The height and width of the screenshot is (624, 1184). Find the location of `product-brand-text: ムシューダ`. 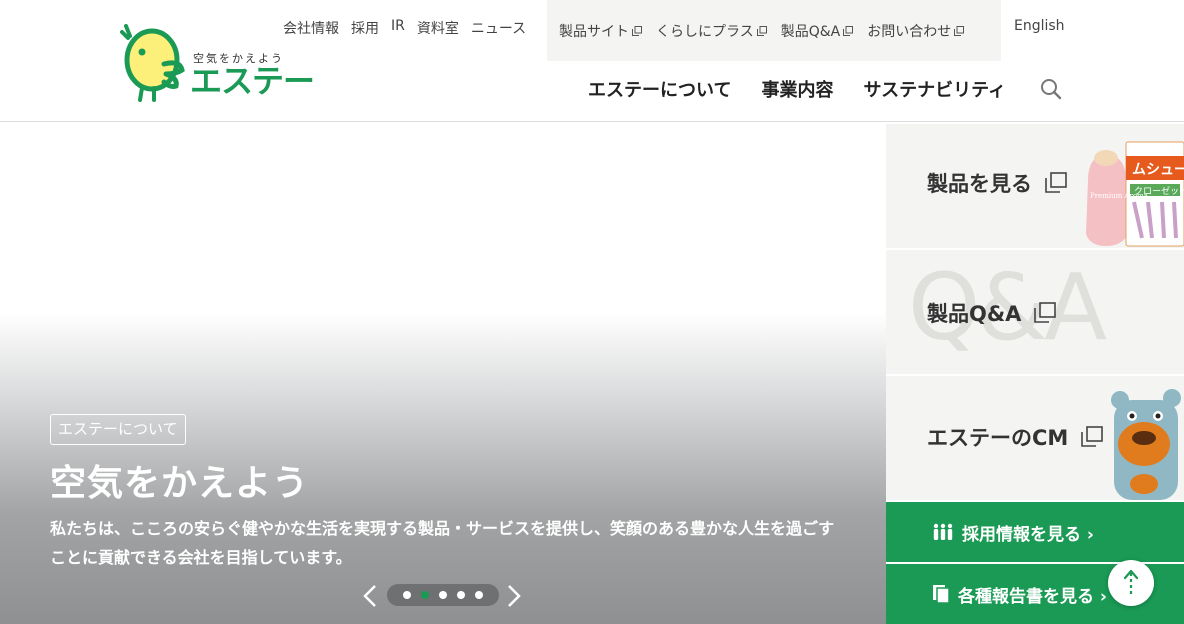

product-brand-text: ムシューダ is located at coordinates (1158, 169).